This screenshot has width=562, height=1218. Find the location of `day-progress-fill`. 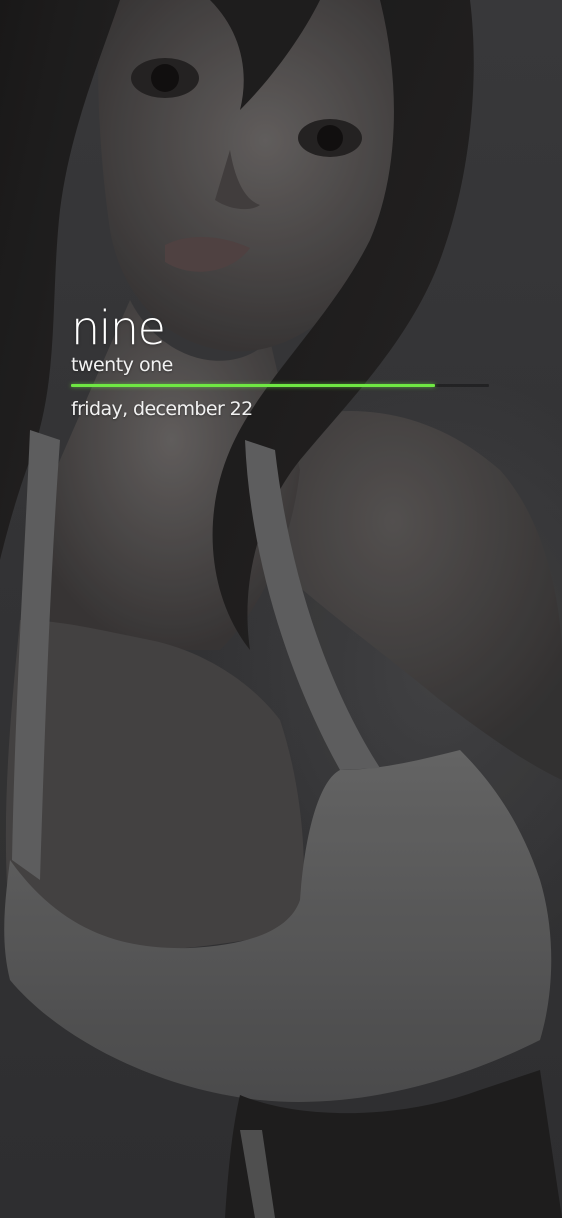

day-progress-fill is located at coordinates (253, 385).